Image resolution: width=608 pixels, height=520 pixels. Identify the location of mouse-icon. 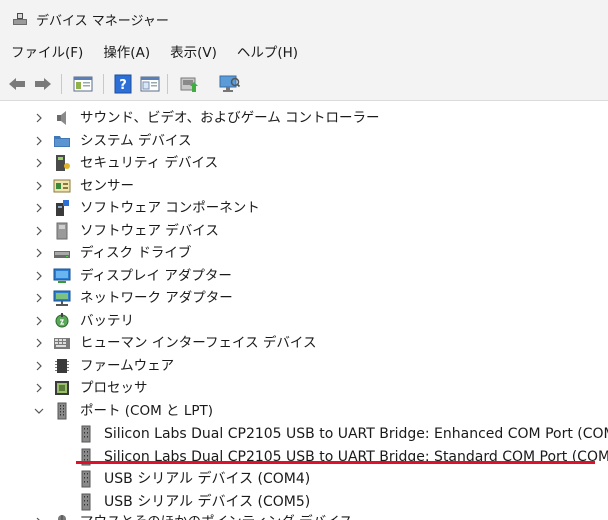
(62, 517).